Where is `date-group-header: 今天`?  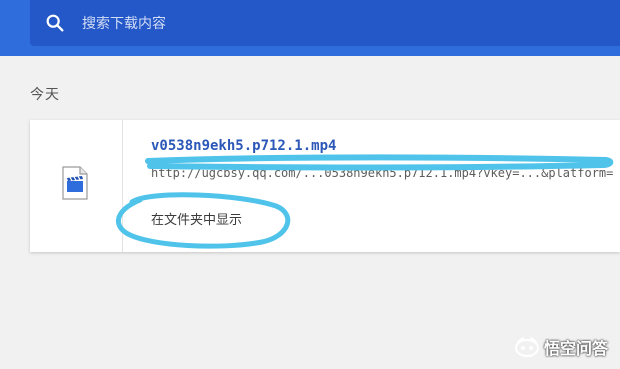 date-group-header: 今天 is located at coordinates (45, 95).